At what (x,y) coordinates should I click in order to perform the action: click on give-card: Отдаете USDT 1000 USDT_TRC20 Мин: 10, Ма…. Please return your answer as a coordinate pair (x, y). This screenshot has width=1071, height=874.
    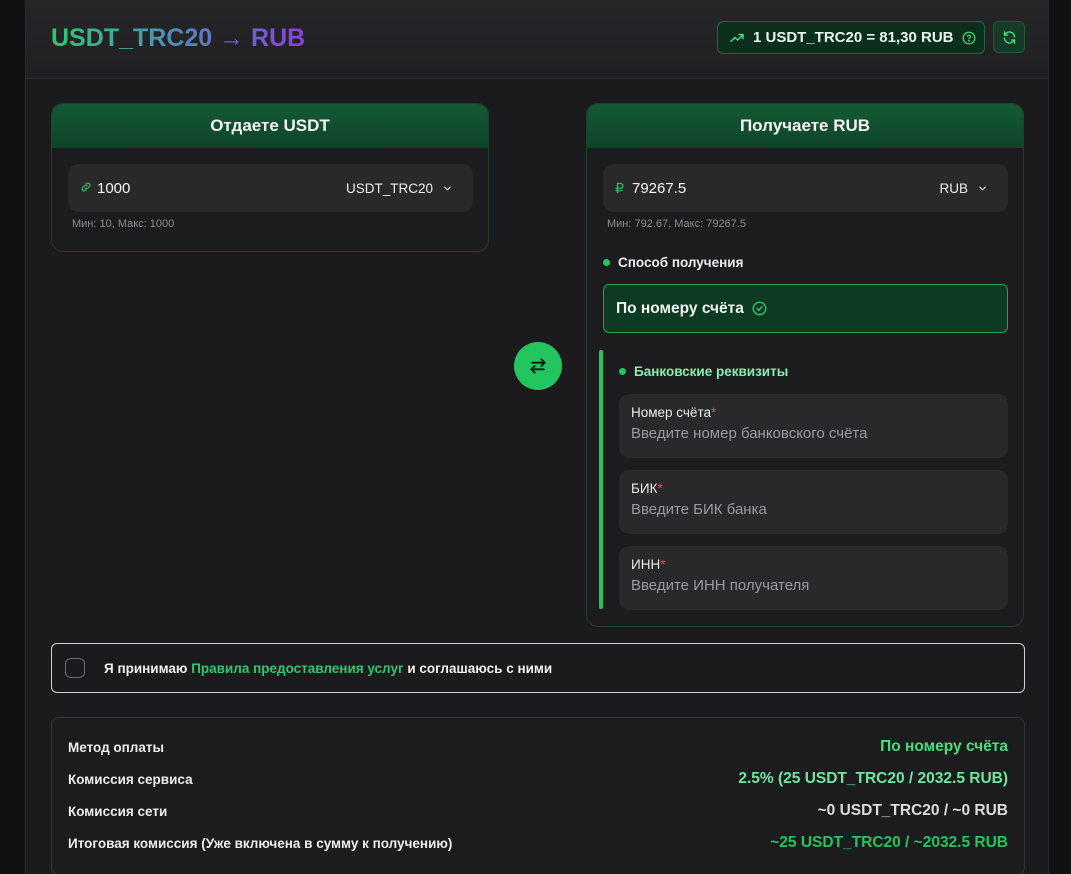
    Looking at the image, I should click on (270, 177).